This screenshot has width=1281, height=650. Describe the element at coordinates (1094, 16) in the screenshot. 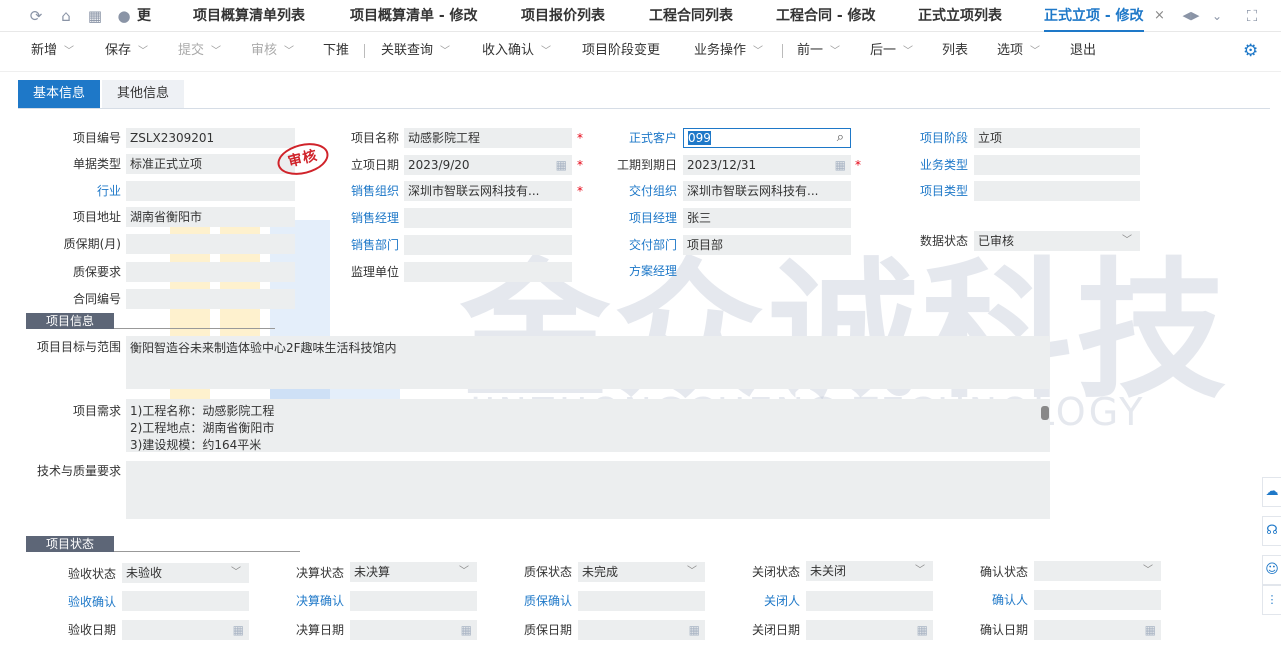

I see `tab-project-edit: 正式立项 - 修改` at that location.